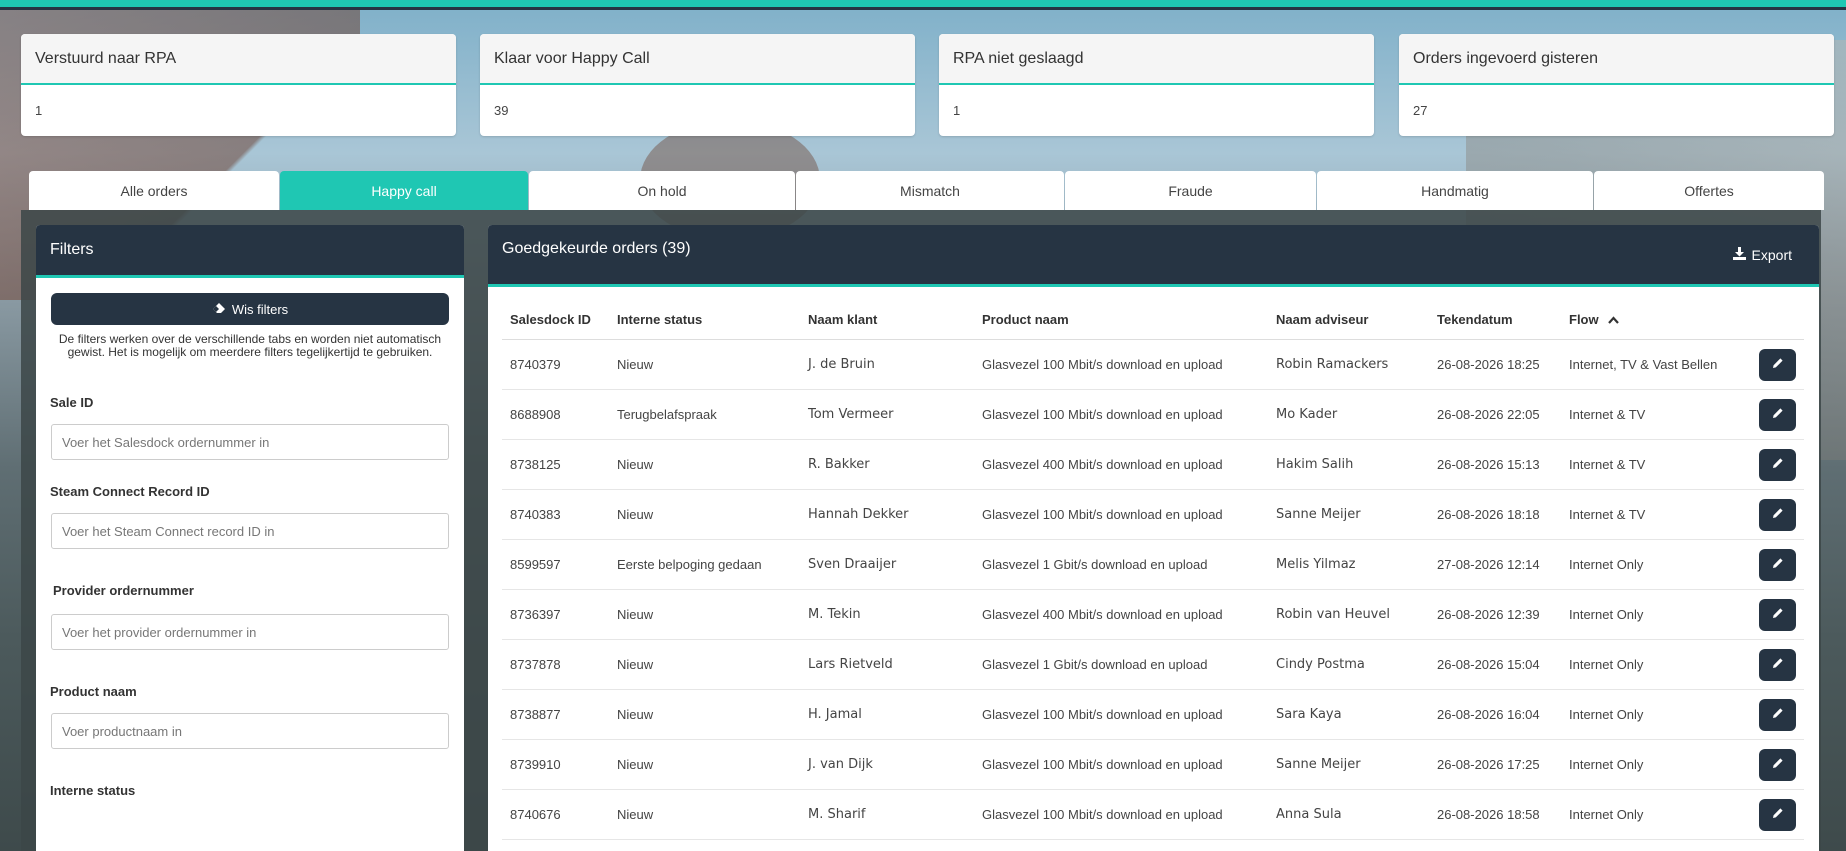 This screenshot has height=851, width=1846. I want to click on product-naam-input, so click(250, 731).